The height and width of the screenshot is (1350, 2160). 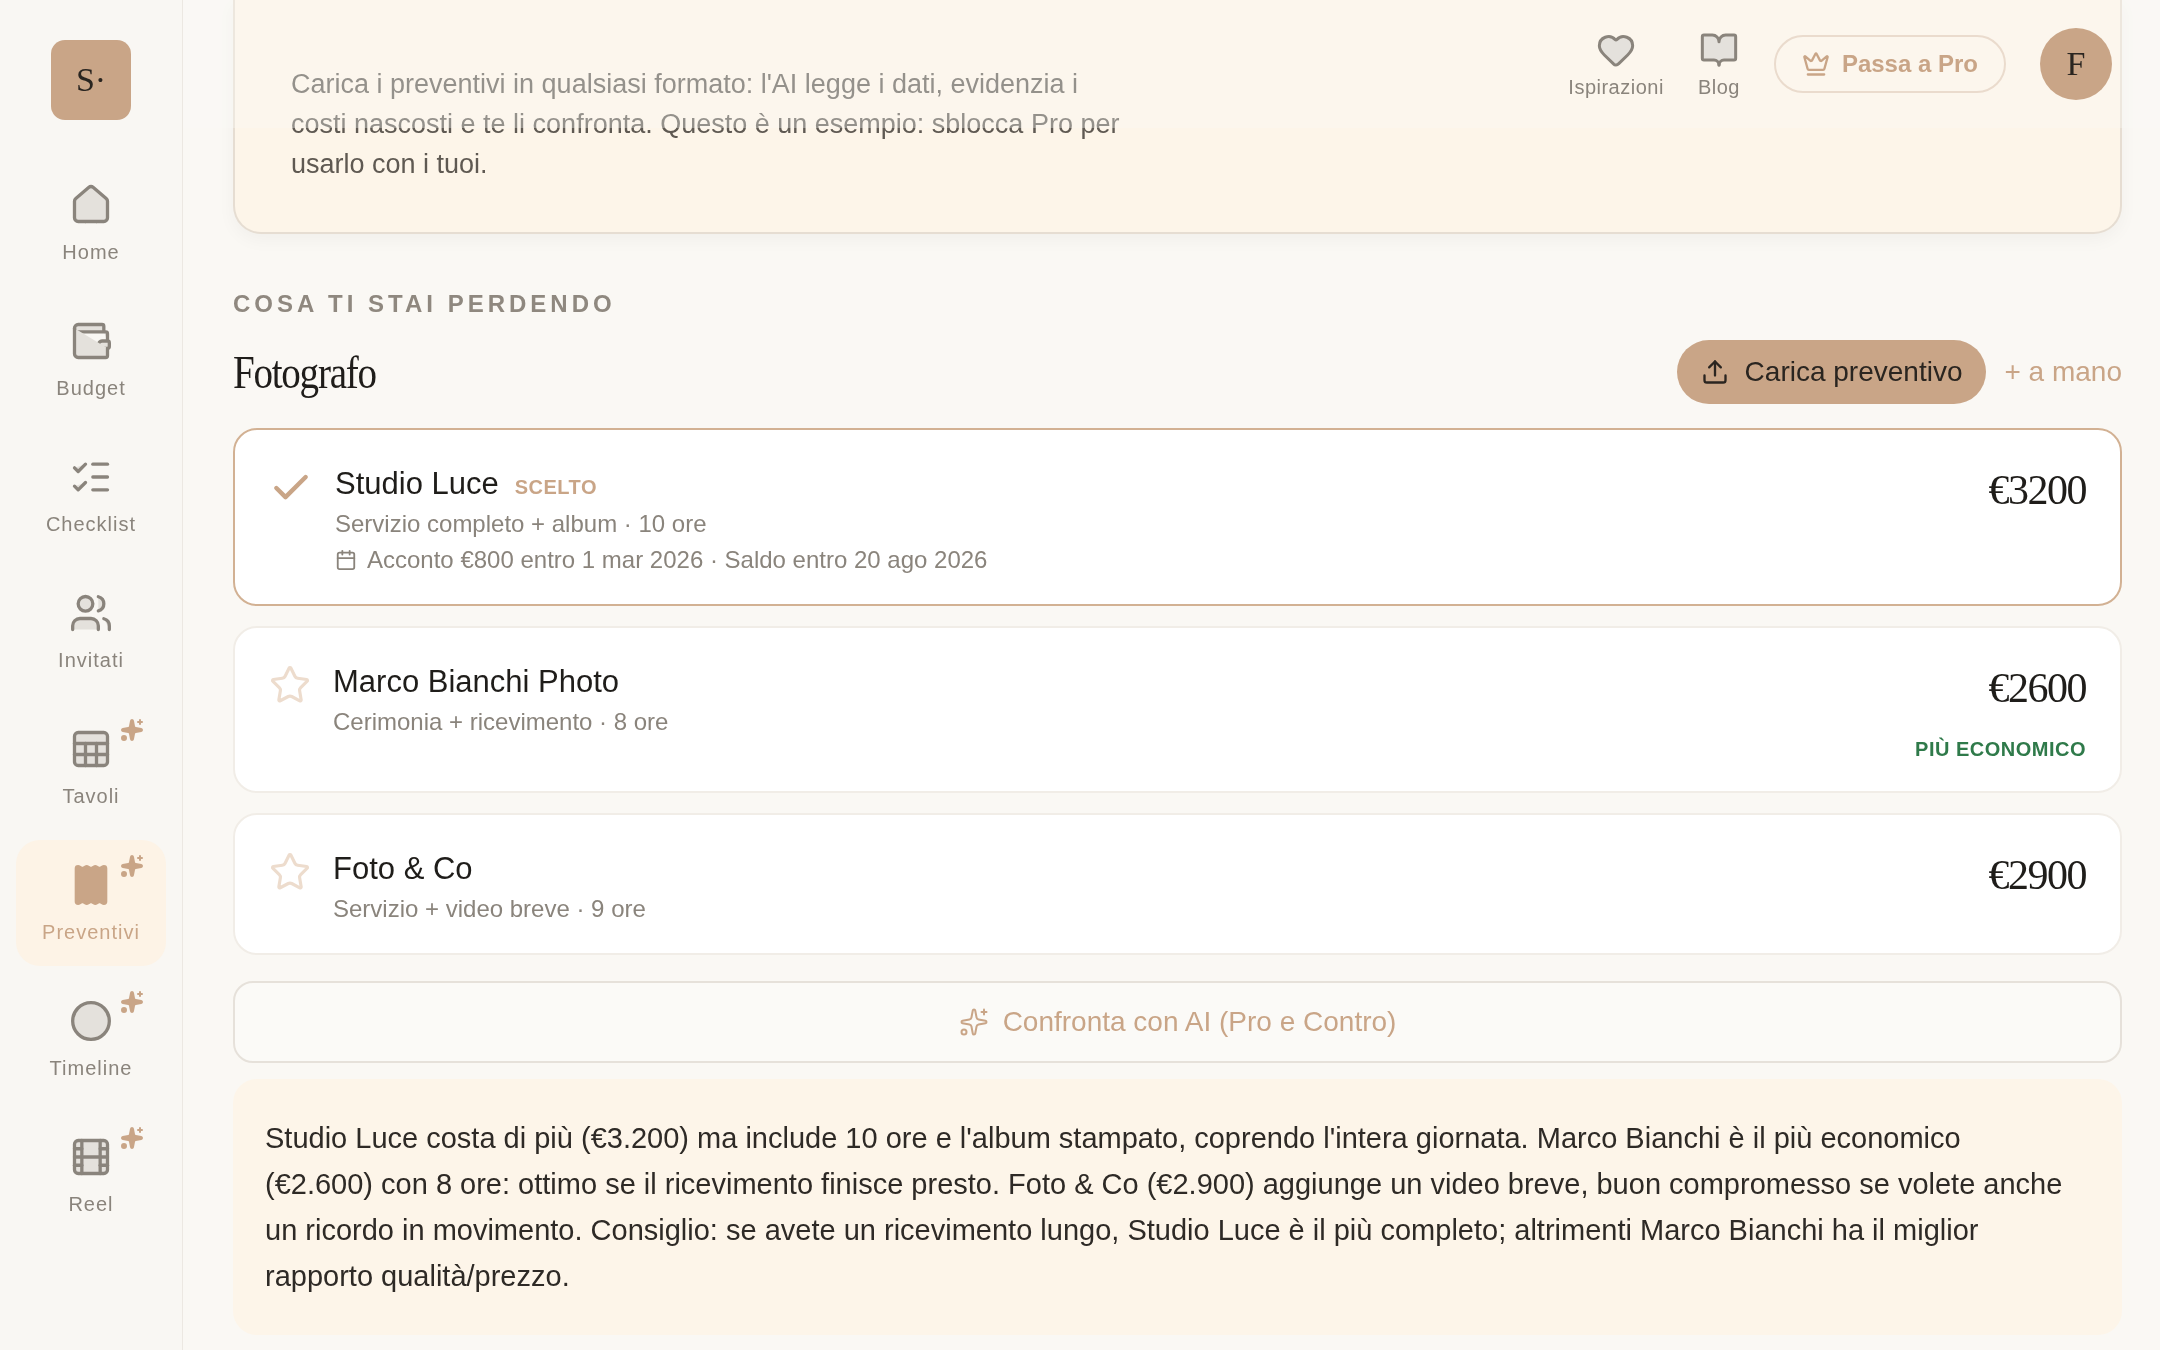 What do you see at coordinates (91, 1039) in the screenshot?
I see `nav-item: Timeline` at bounding box center [91, 1039].